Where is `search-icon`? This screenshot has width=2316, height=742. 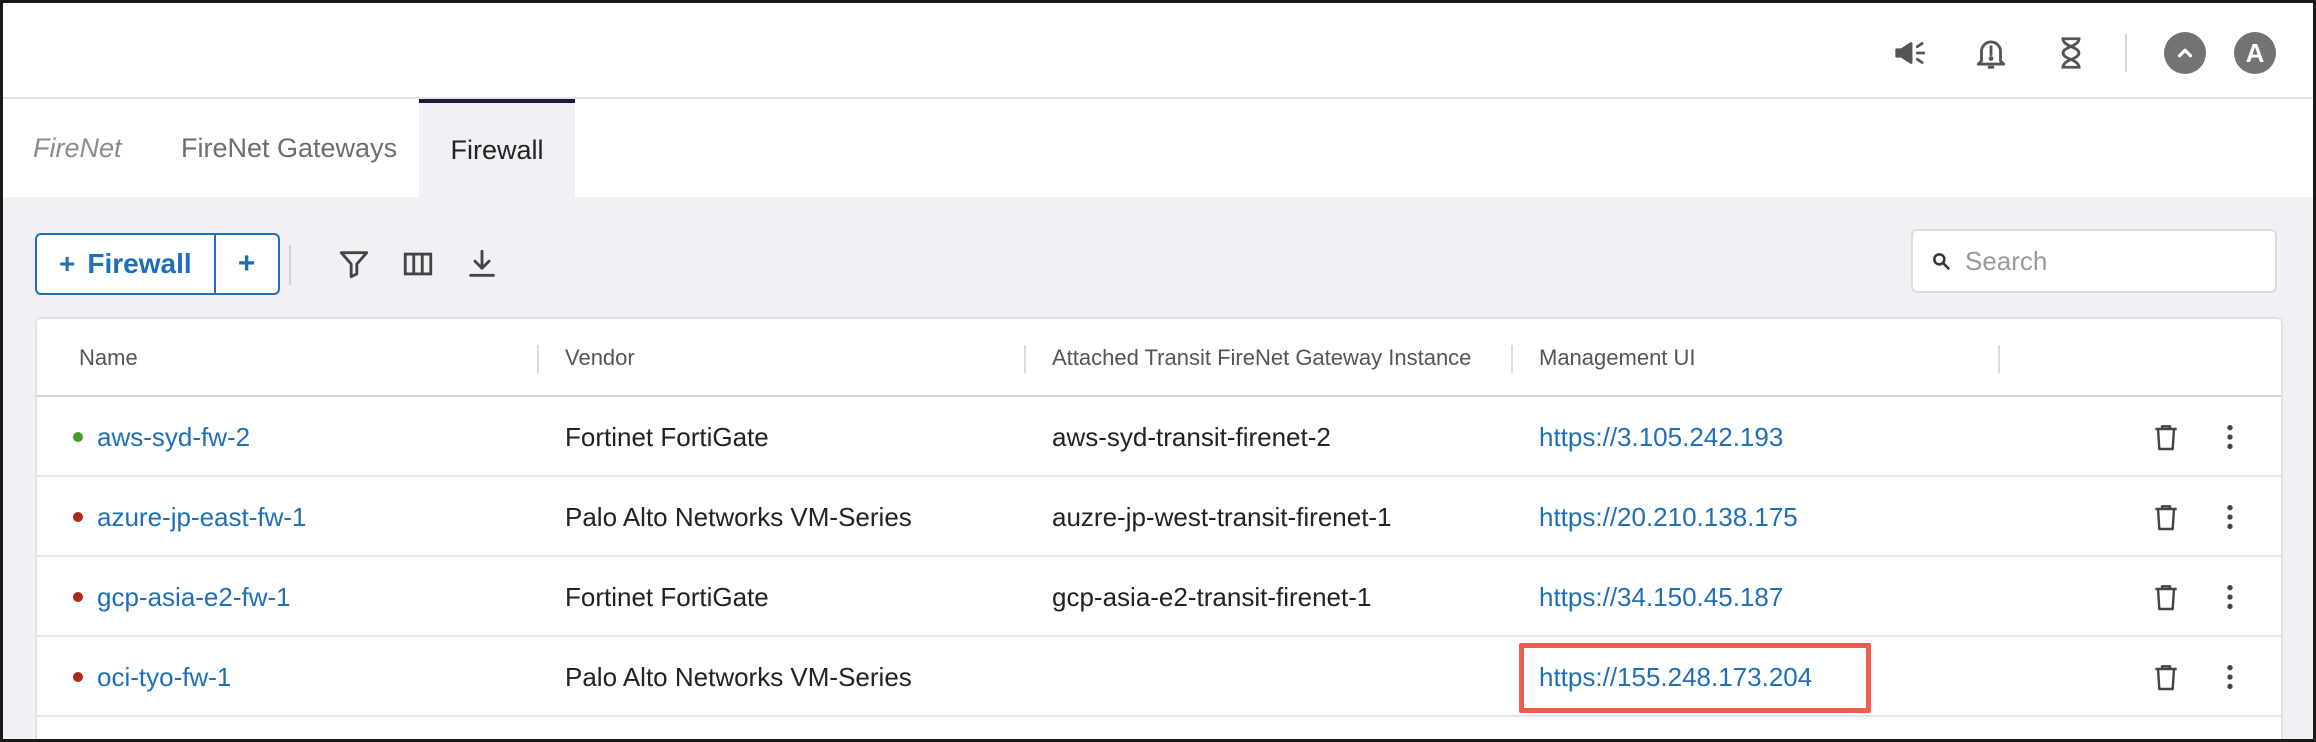 search-icon is located at coordinates (1941, 261).